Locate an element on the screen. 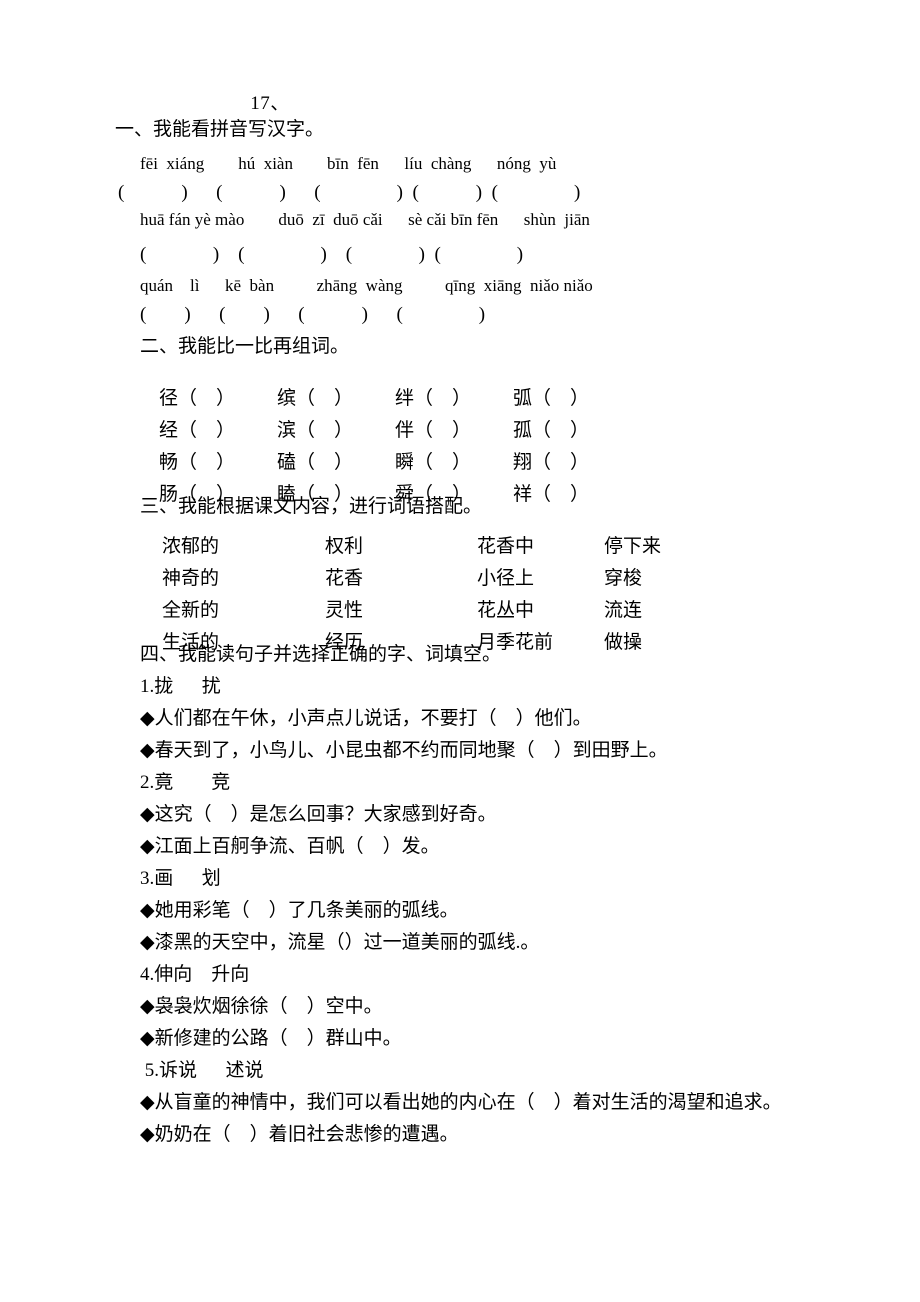  choice-pair-4: 4.伸向 升向 is located at coordinates (195, 974).